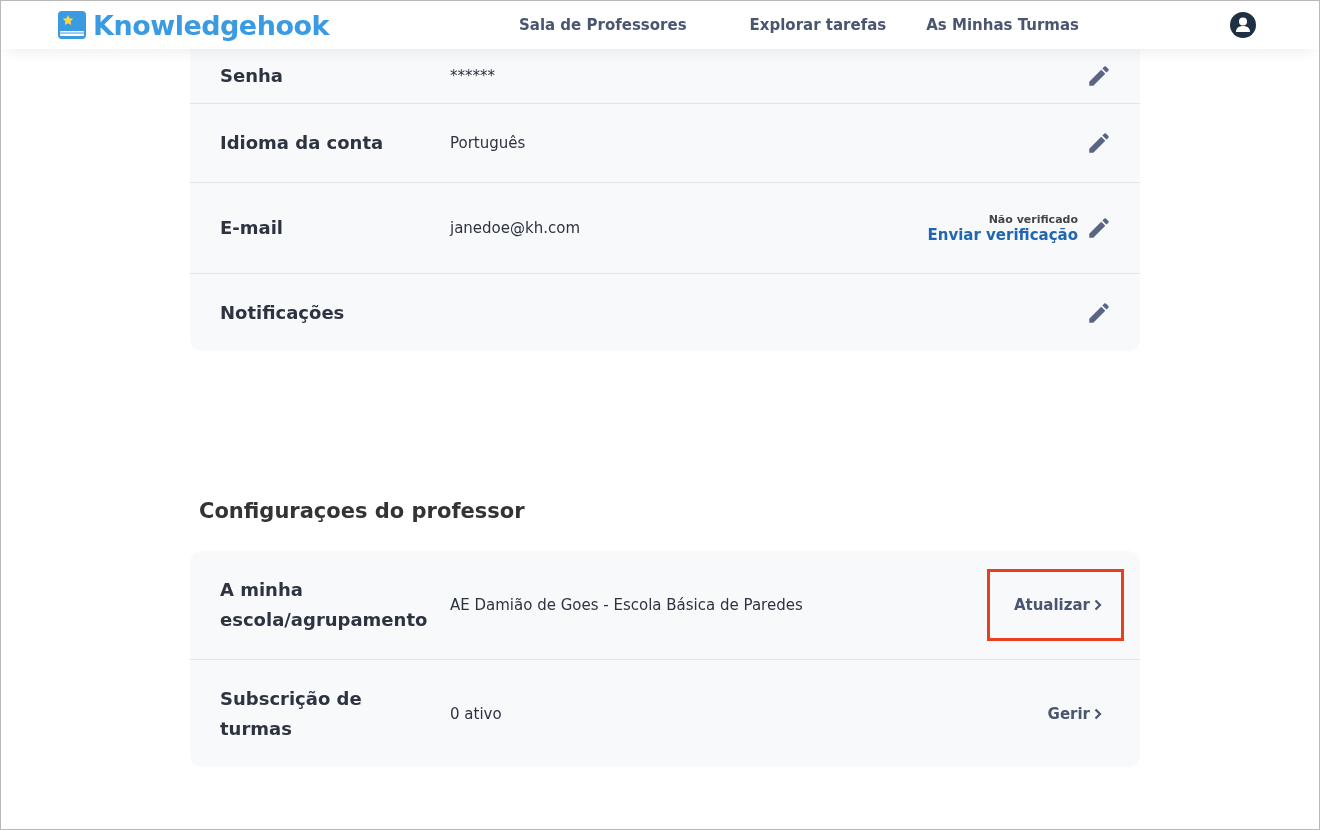  What do you see at coordinates (488, 143) in the screenshot?
I see `setting-value: Português` at bounding box center [488, 143].